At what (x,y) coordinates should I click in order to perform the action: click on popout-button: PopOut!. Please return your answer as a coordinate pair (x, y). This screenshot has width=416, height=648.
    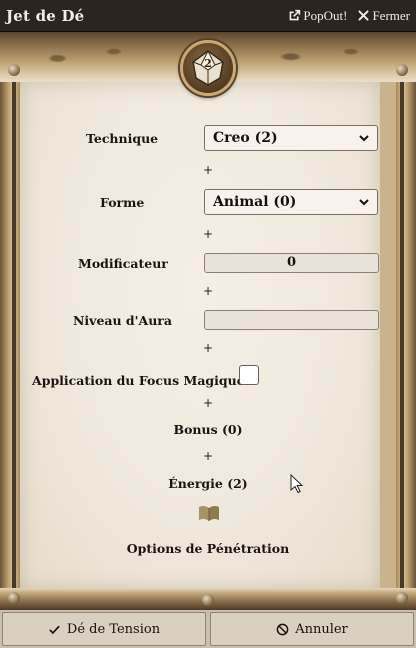
    Looking at the image, I should click on (317, 16).